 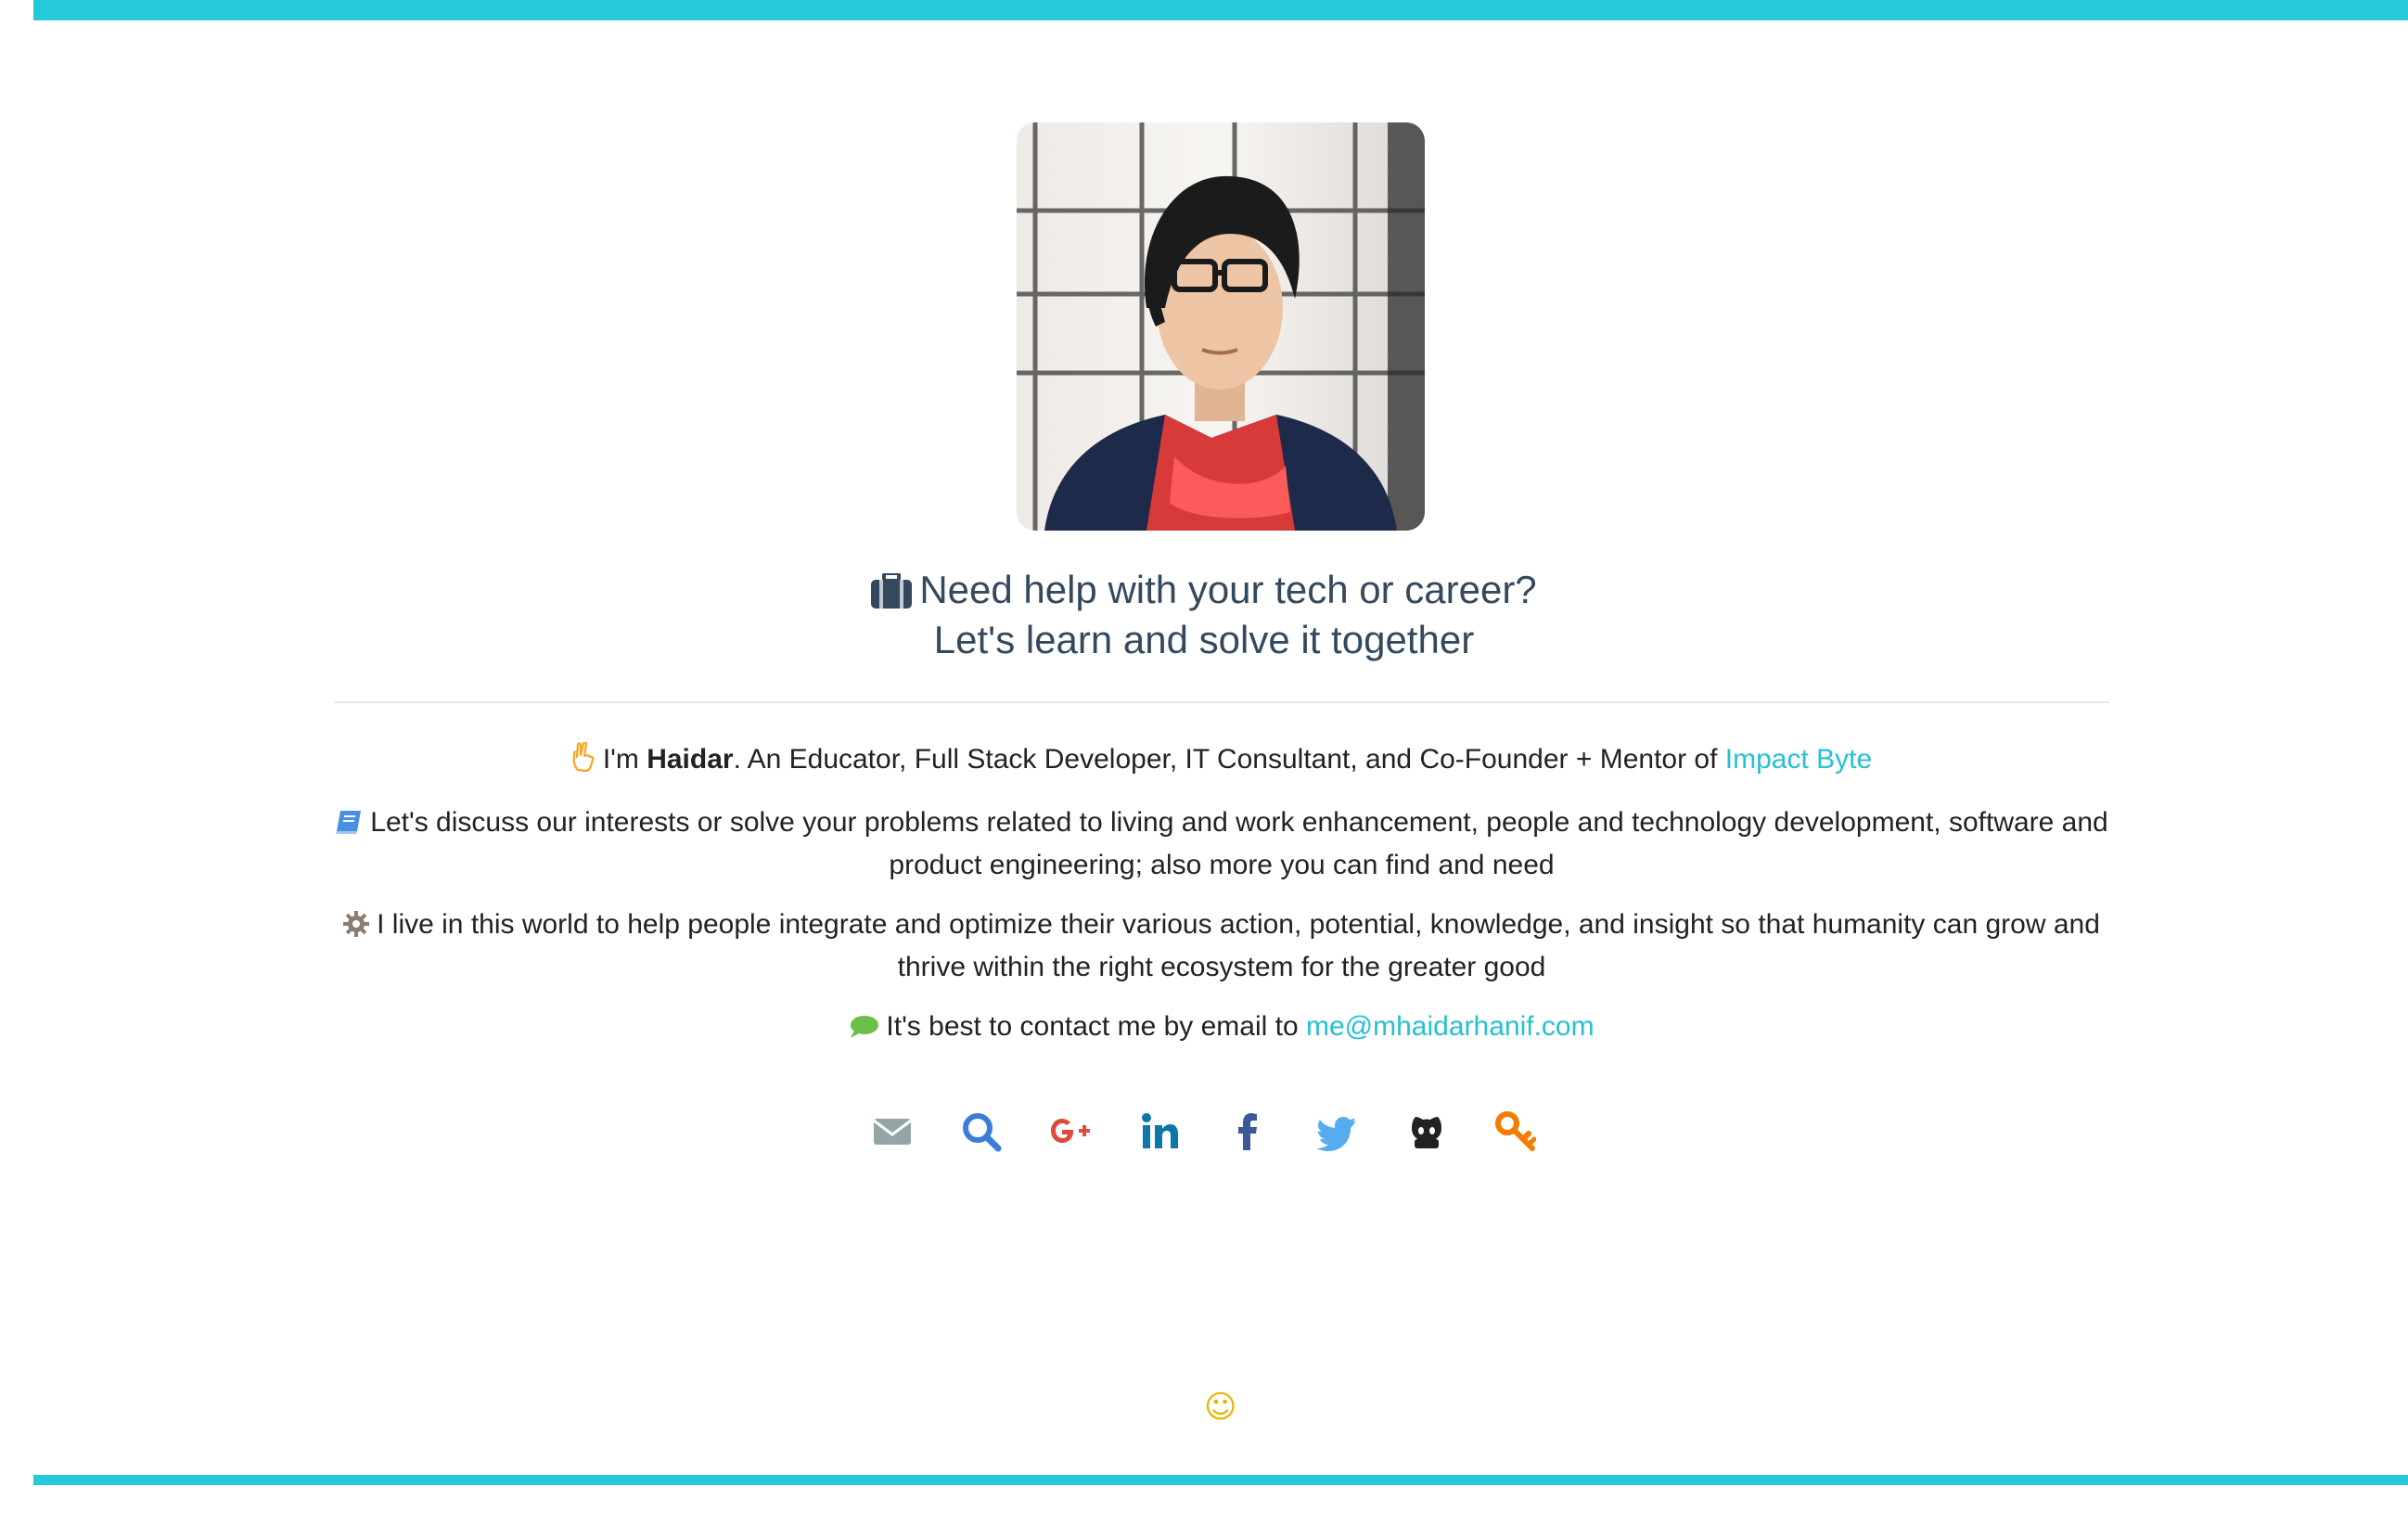 What do you see at coordinates (892, 1132) in the screenshot?
I see `envelope-icon` at bounding box center [892, 1132].